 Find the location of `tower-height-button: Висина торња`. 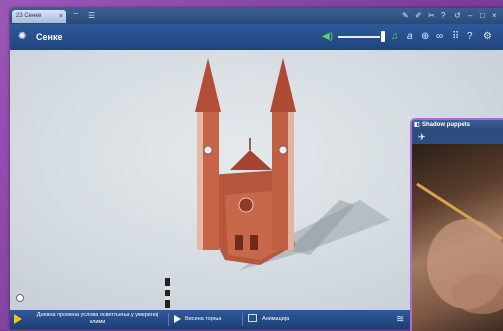

tower-height-button: Висина торња is located at coordinates (203, 322).